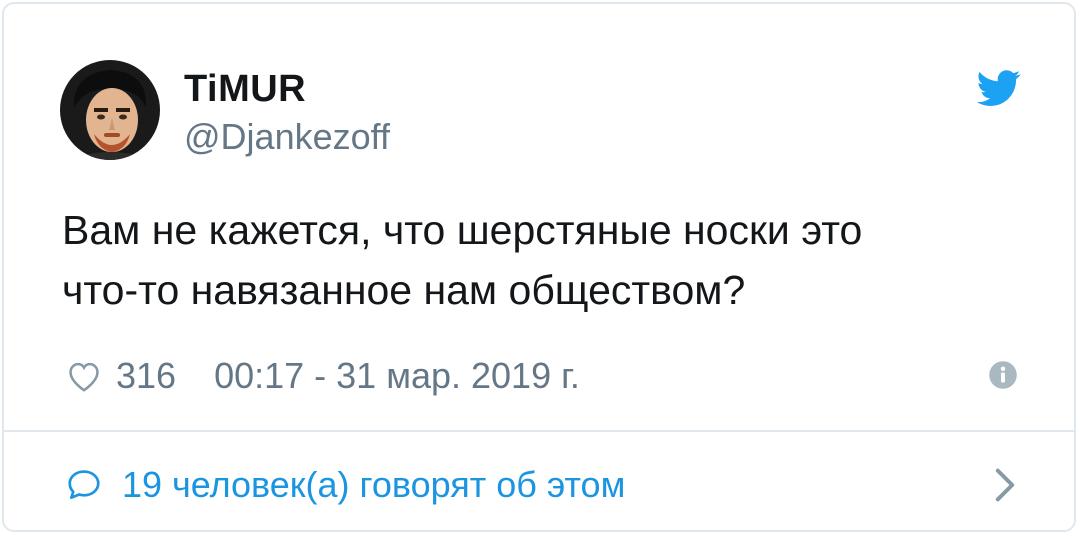 The image size is (1080, 538). I want to click on replies-link: 19 человек(а) говорят об этом, so click(544, 485).